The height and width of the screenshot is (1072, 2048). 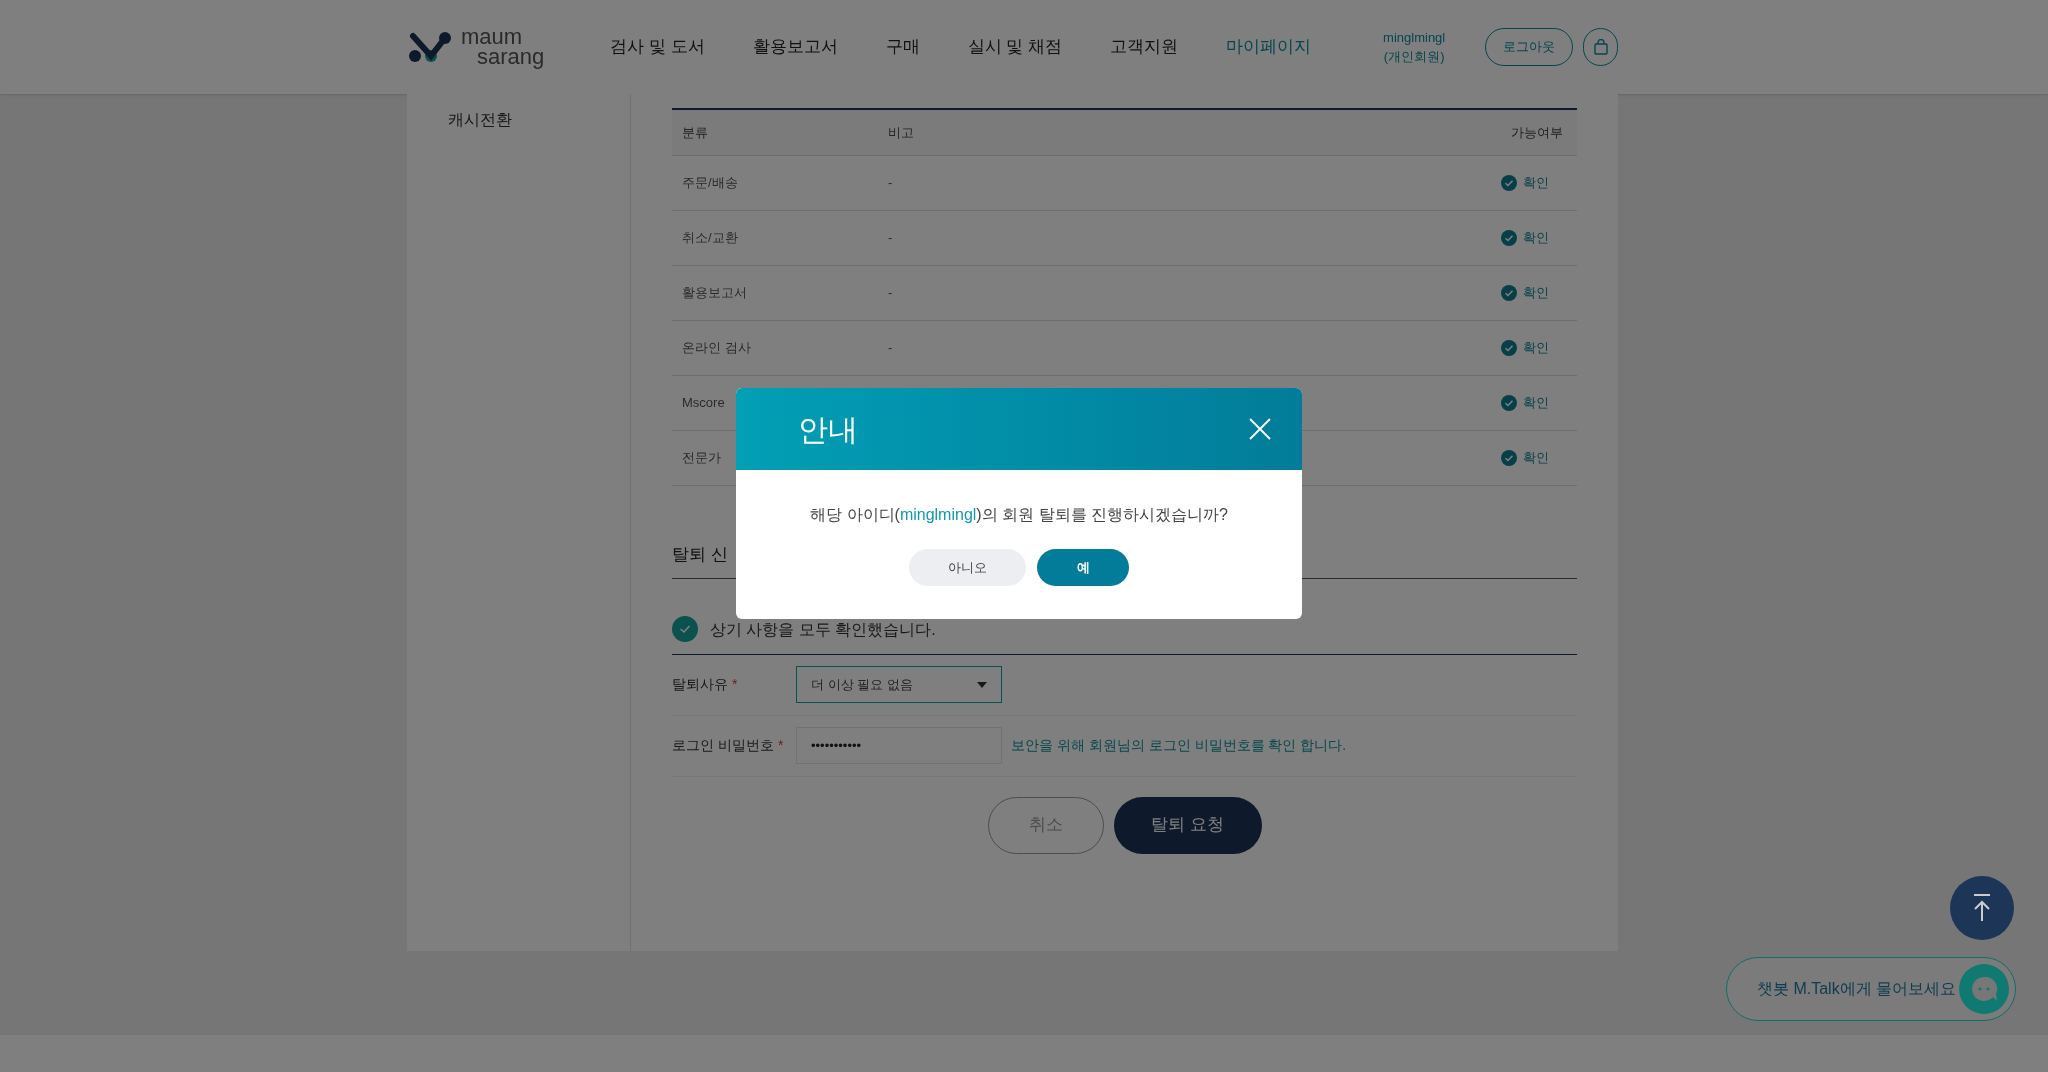 What do you see at coordinates (657, 47) in the screenshot?
I see `nav-link: 검사 및 도서` at bounding box center [657, 47].